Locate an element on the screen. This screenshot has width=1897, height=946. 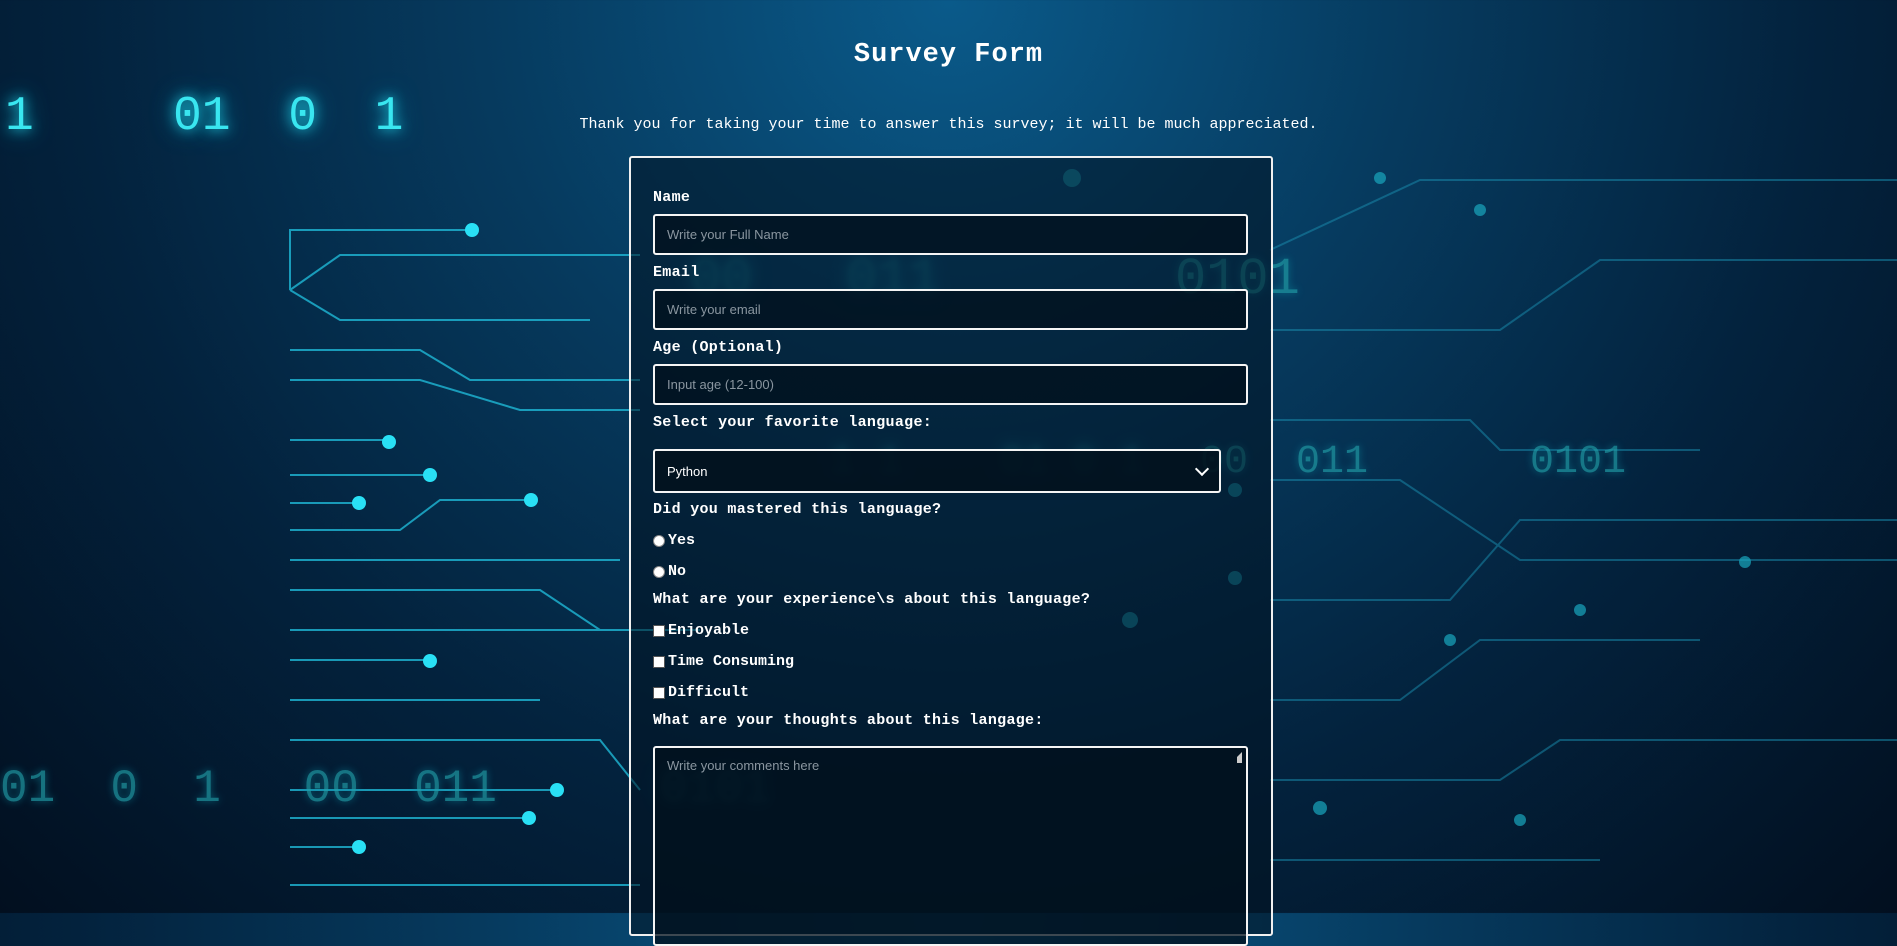
radio-yes-label: Yes is located at coordinates (682, 540).